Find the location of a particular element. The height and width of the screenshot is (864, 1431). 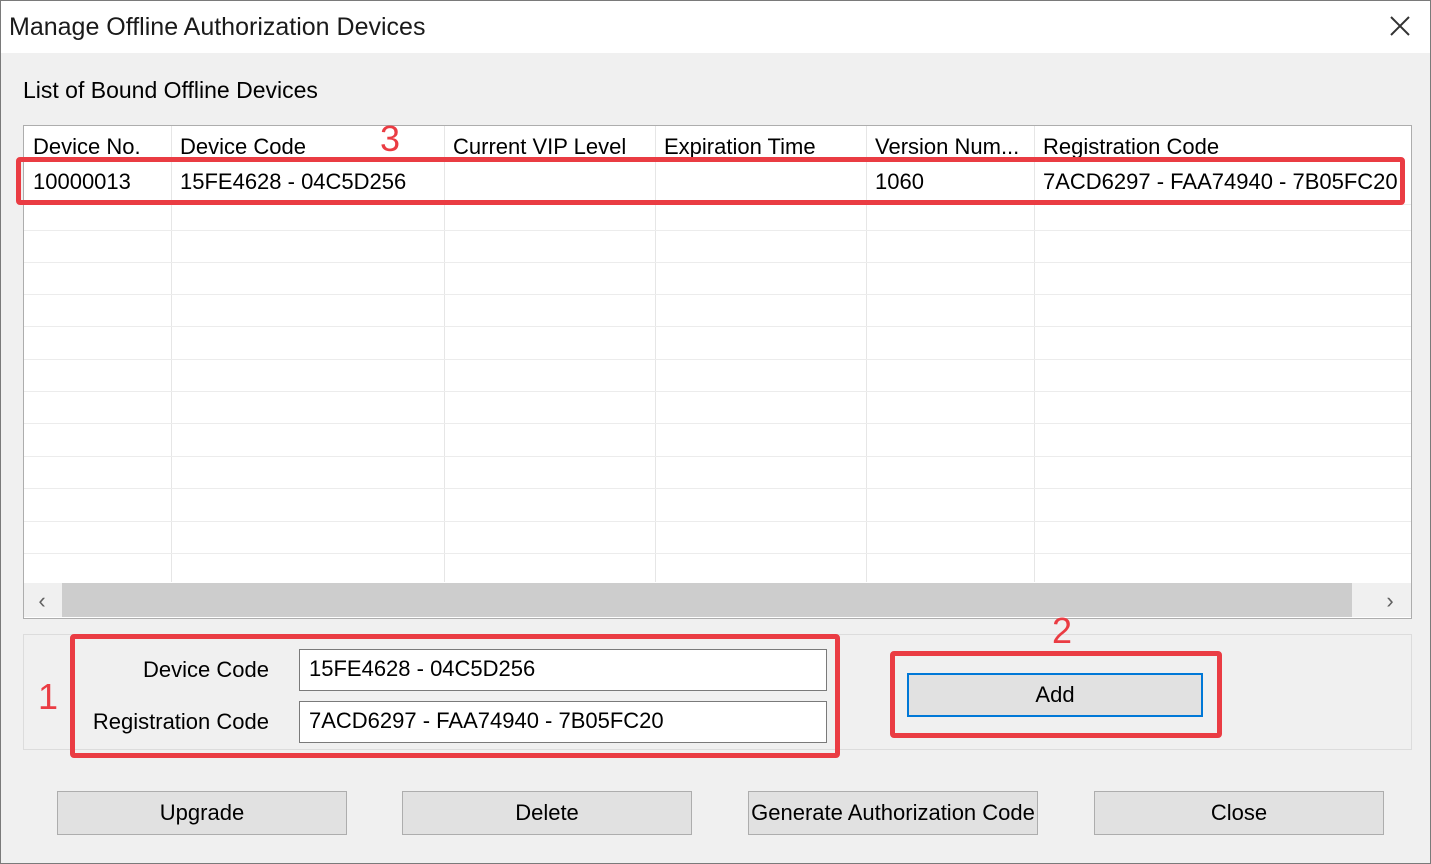

column-header-vip-level: Current VIP Level is located at coordinates (549, 143).